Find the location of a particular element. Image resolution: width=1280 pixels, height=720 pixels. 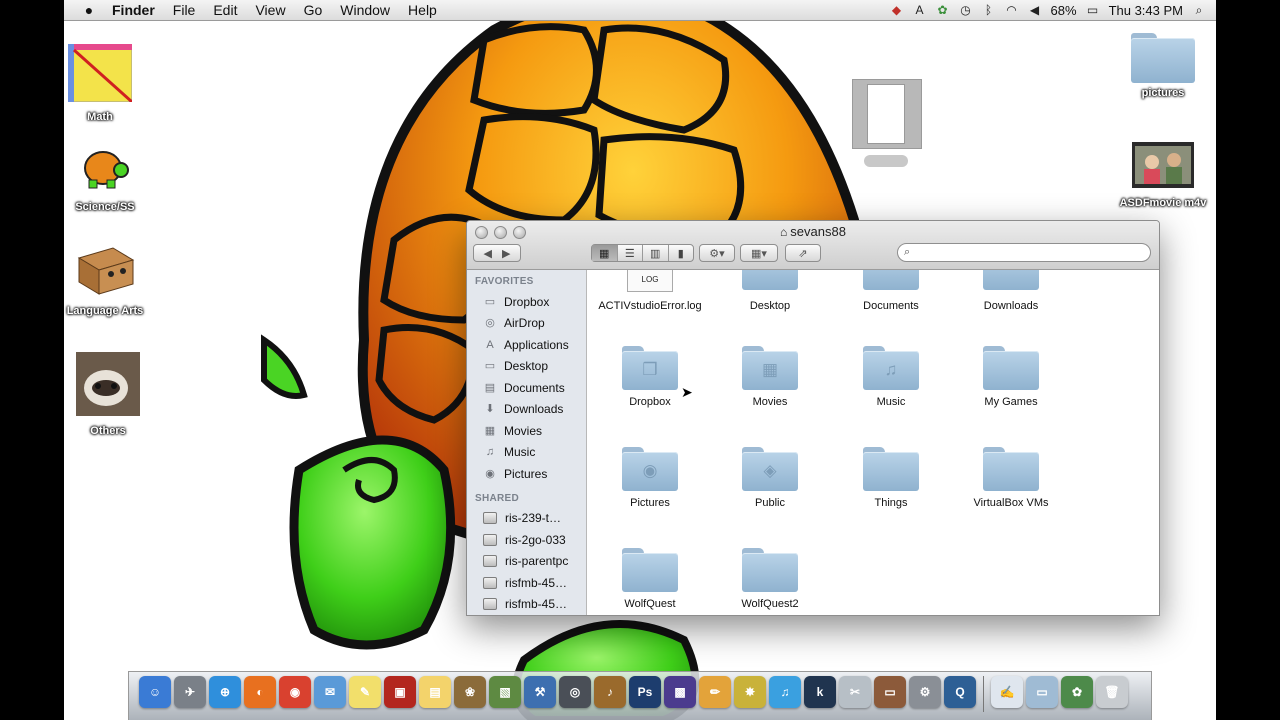

garageband-icon: ♪ is located at coordinates (610, 692).